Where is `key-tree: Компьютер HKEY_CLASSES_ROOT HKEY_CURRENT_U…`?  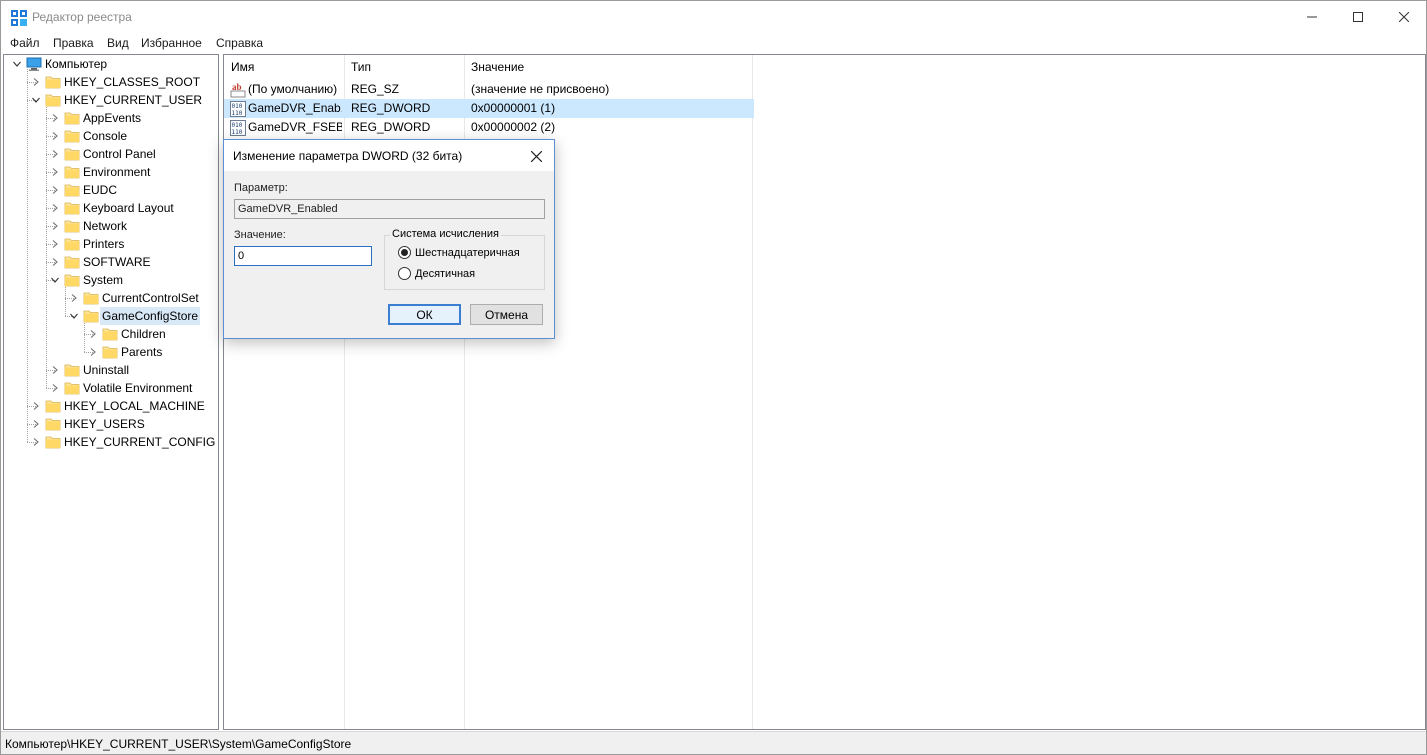
key-tree: Компьютер HKEY_CLASSES_ROOT HKEY_CURRENT_U… is located at coordinates (111, 392).